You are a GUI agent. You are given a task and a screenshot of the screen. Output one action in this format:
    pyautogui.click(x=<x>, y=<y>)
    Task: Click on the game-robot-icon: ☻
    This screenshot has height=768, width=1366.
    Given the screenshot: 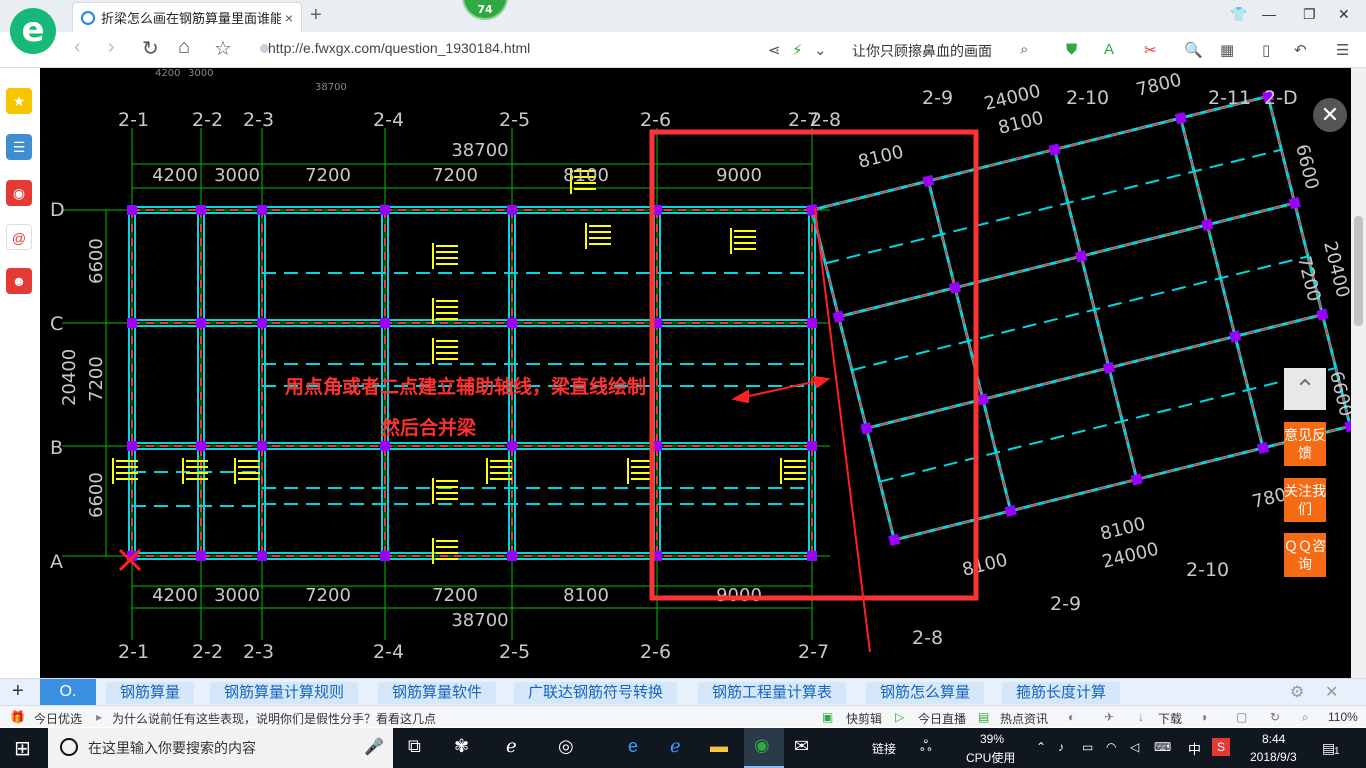 What is the action you would take?
    pyautogui.click(x=19, y=281)
    